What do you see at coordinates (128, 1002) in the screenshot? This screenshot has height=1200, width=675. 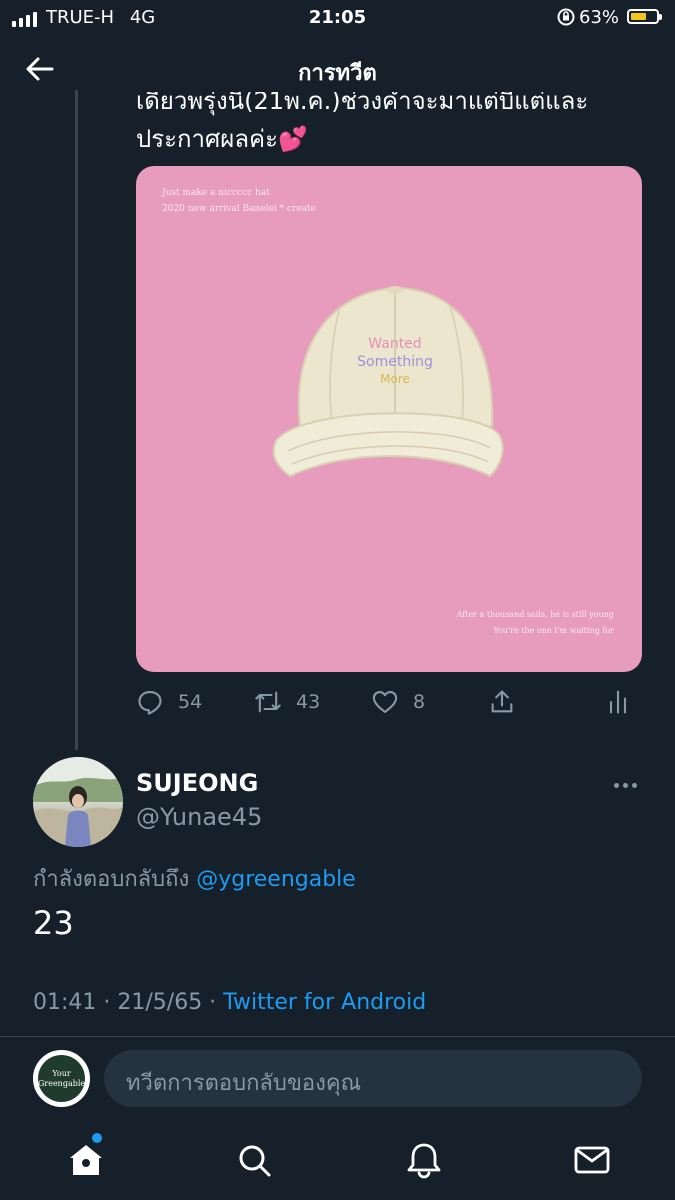 I see `timestamp: 01:41 · 21/5/65 ·` at bounding box center [128, 1002].